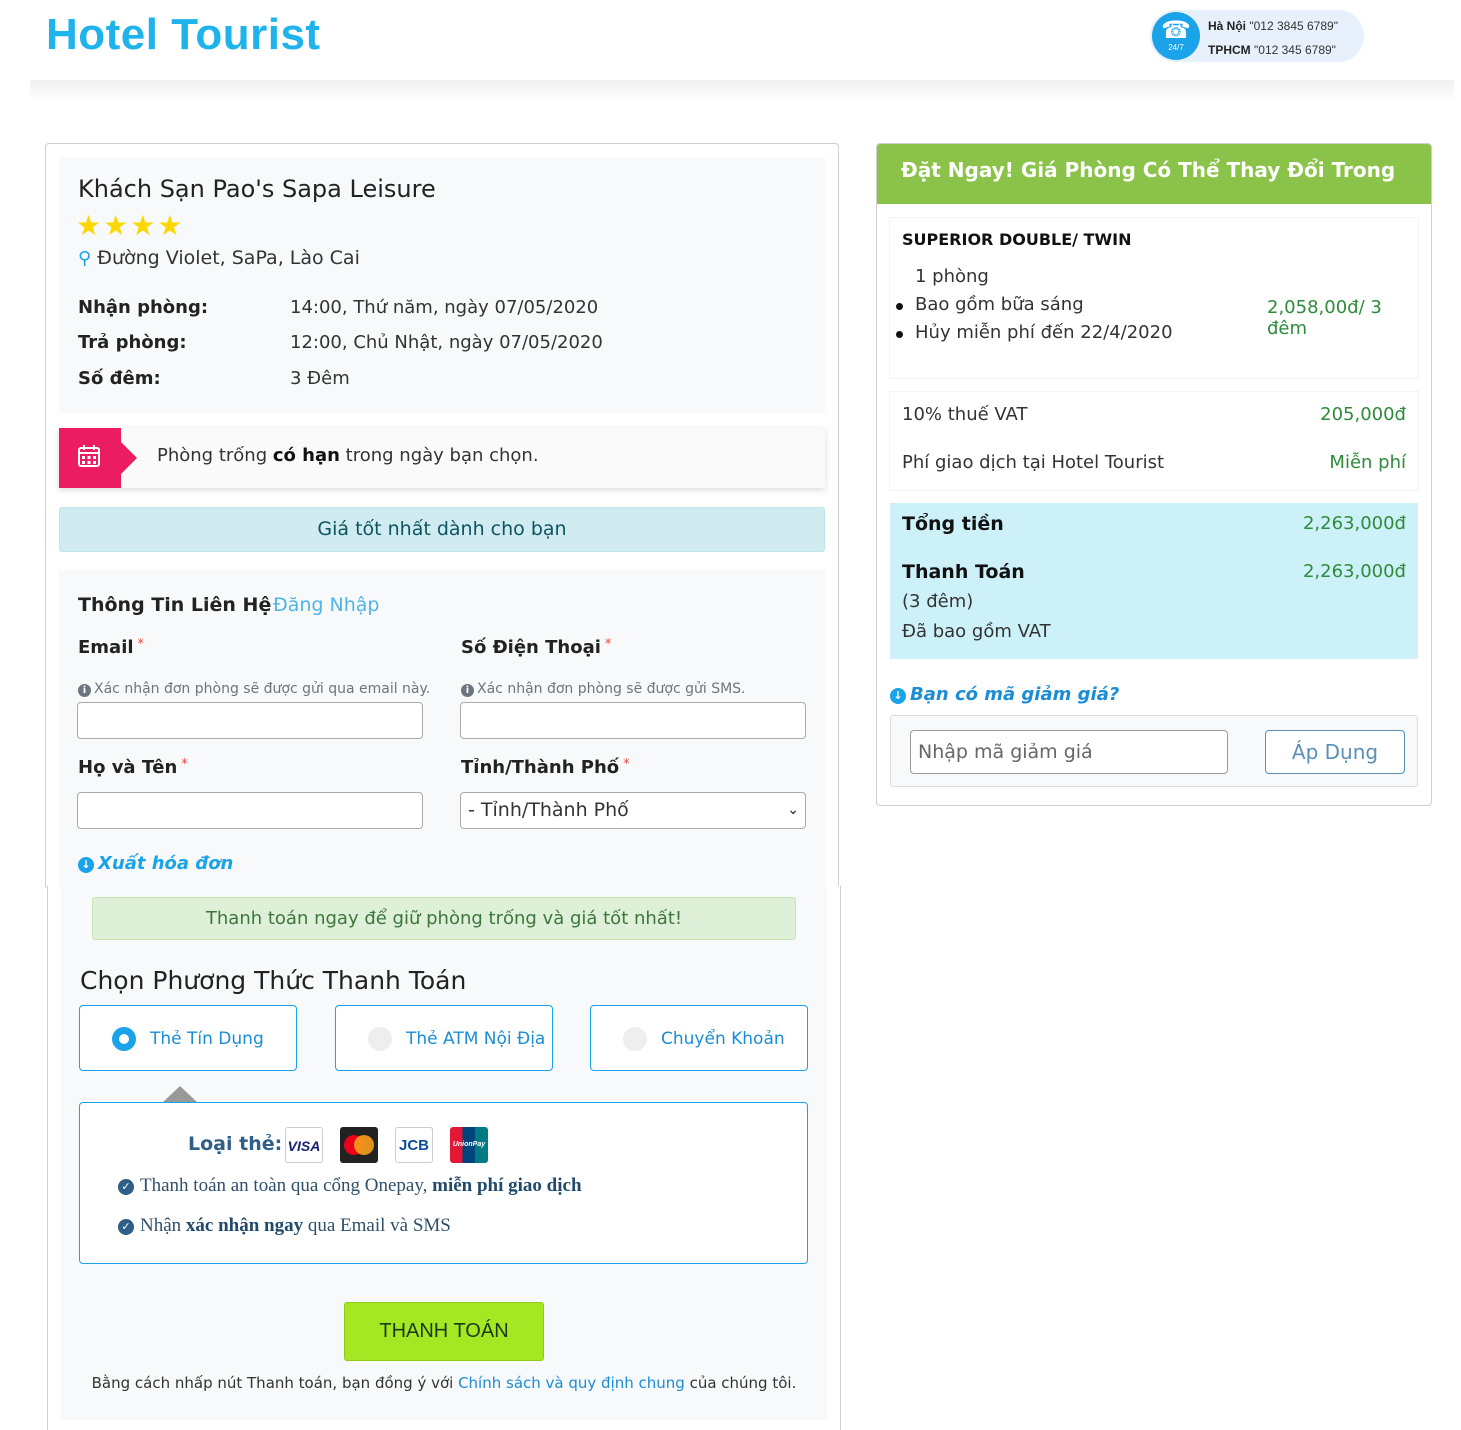 This screenshot has height=1430, width=1461. Describe the element at coordinates (938, 601) in the screenshot. I see `payment-nights: (3 đêm)` at that location.